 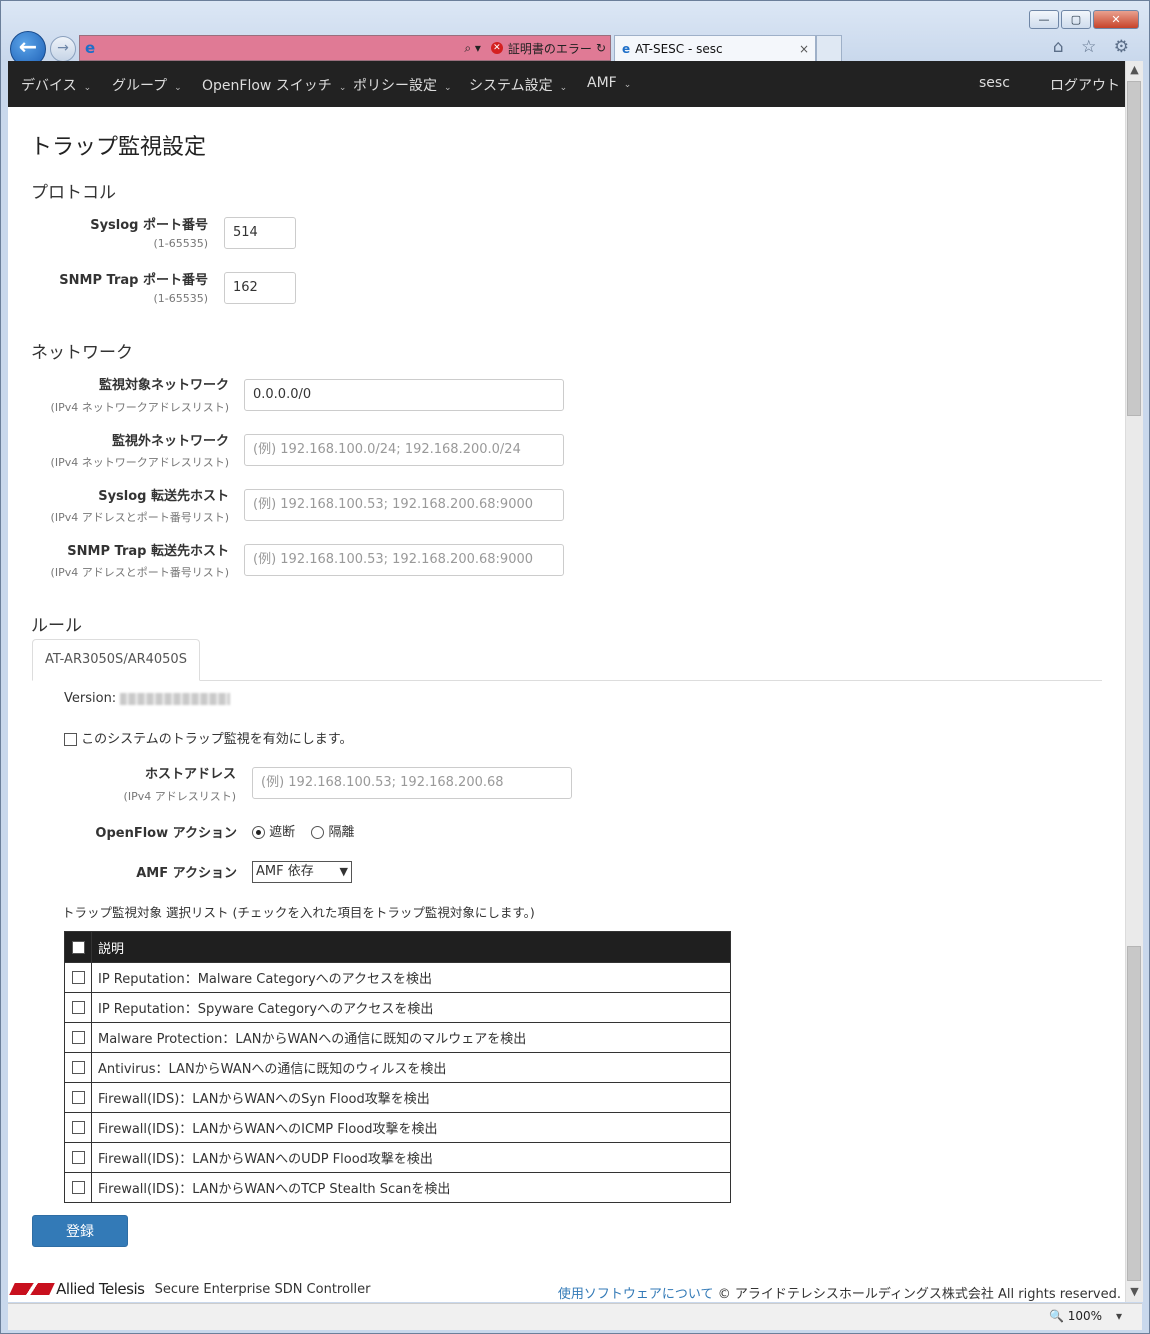 I want to click on vertical-scrollbar: ▲ ▼, so click(x=1134, y=681).